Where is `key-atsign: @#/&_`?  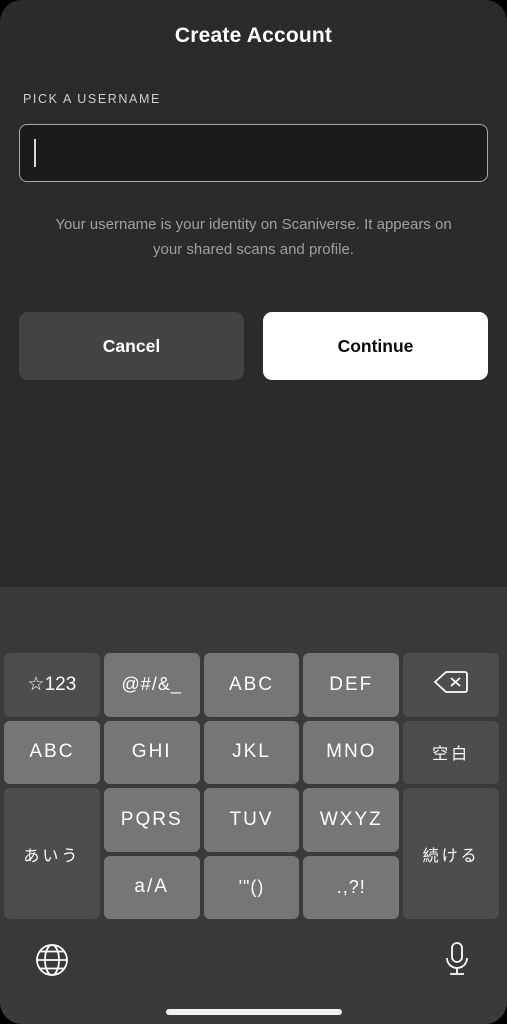
key-atsign: @#/&_ is located at coordinates (151, 685).